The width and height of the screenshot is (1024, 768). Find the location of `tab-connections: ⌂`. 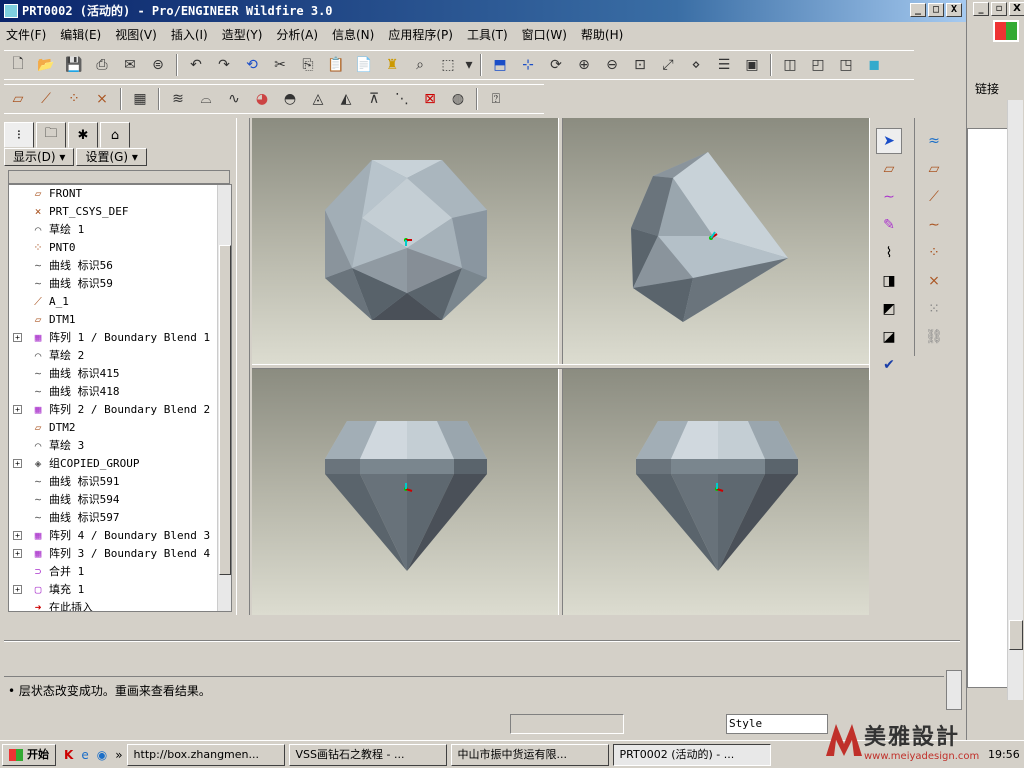

tab-connections: ⌂ is located at coordinates (115, 135).